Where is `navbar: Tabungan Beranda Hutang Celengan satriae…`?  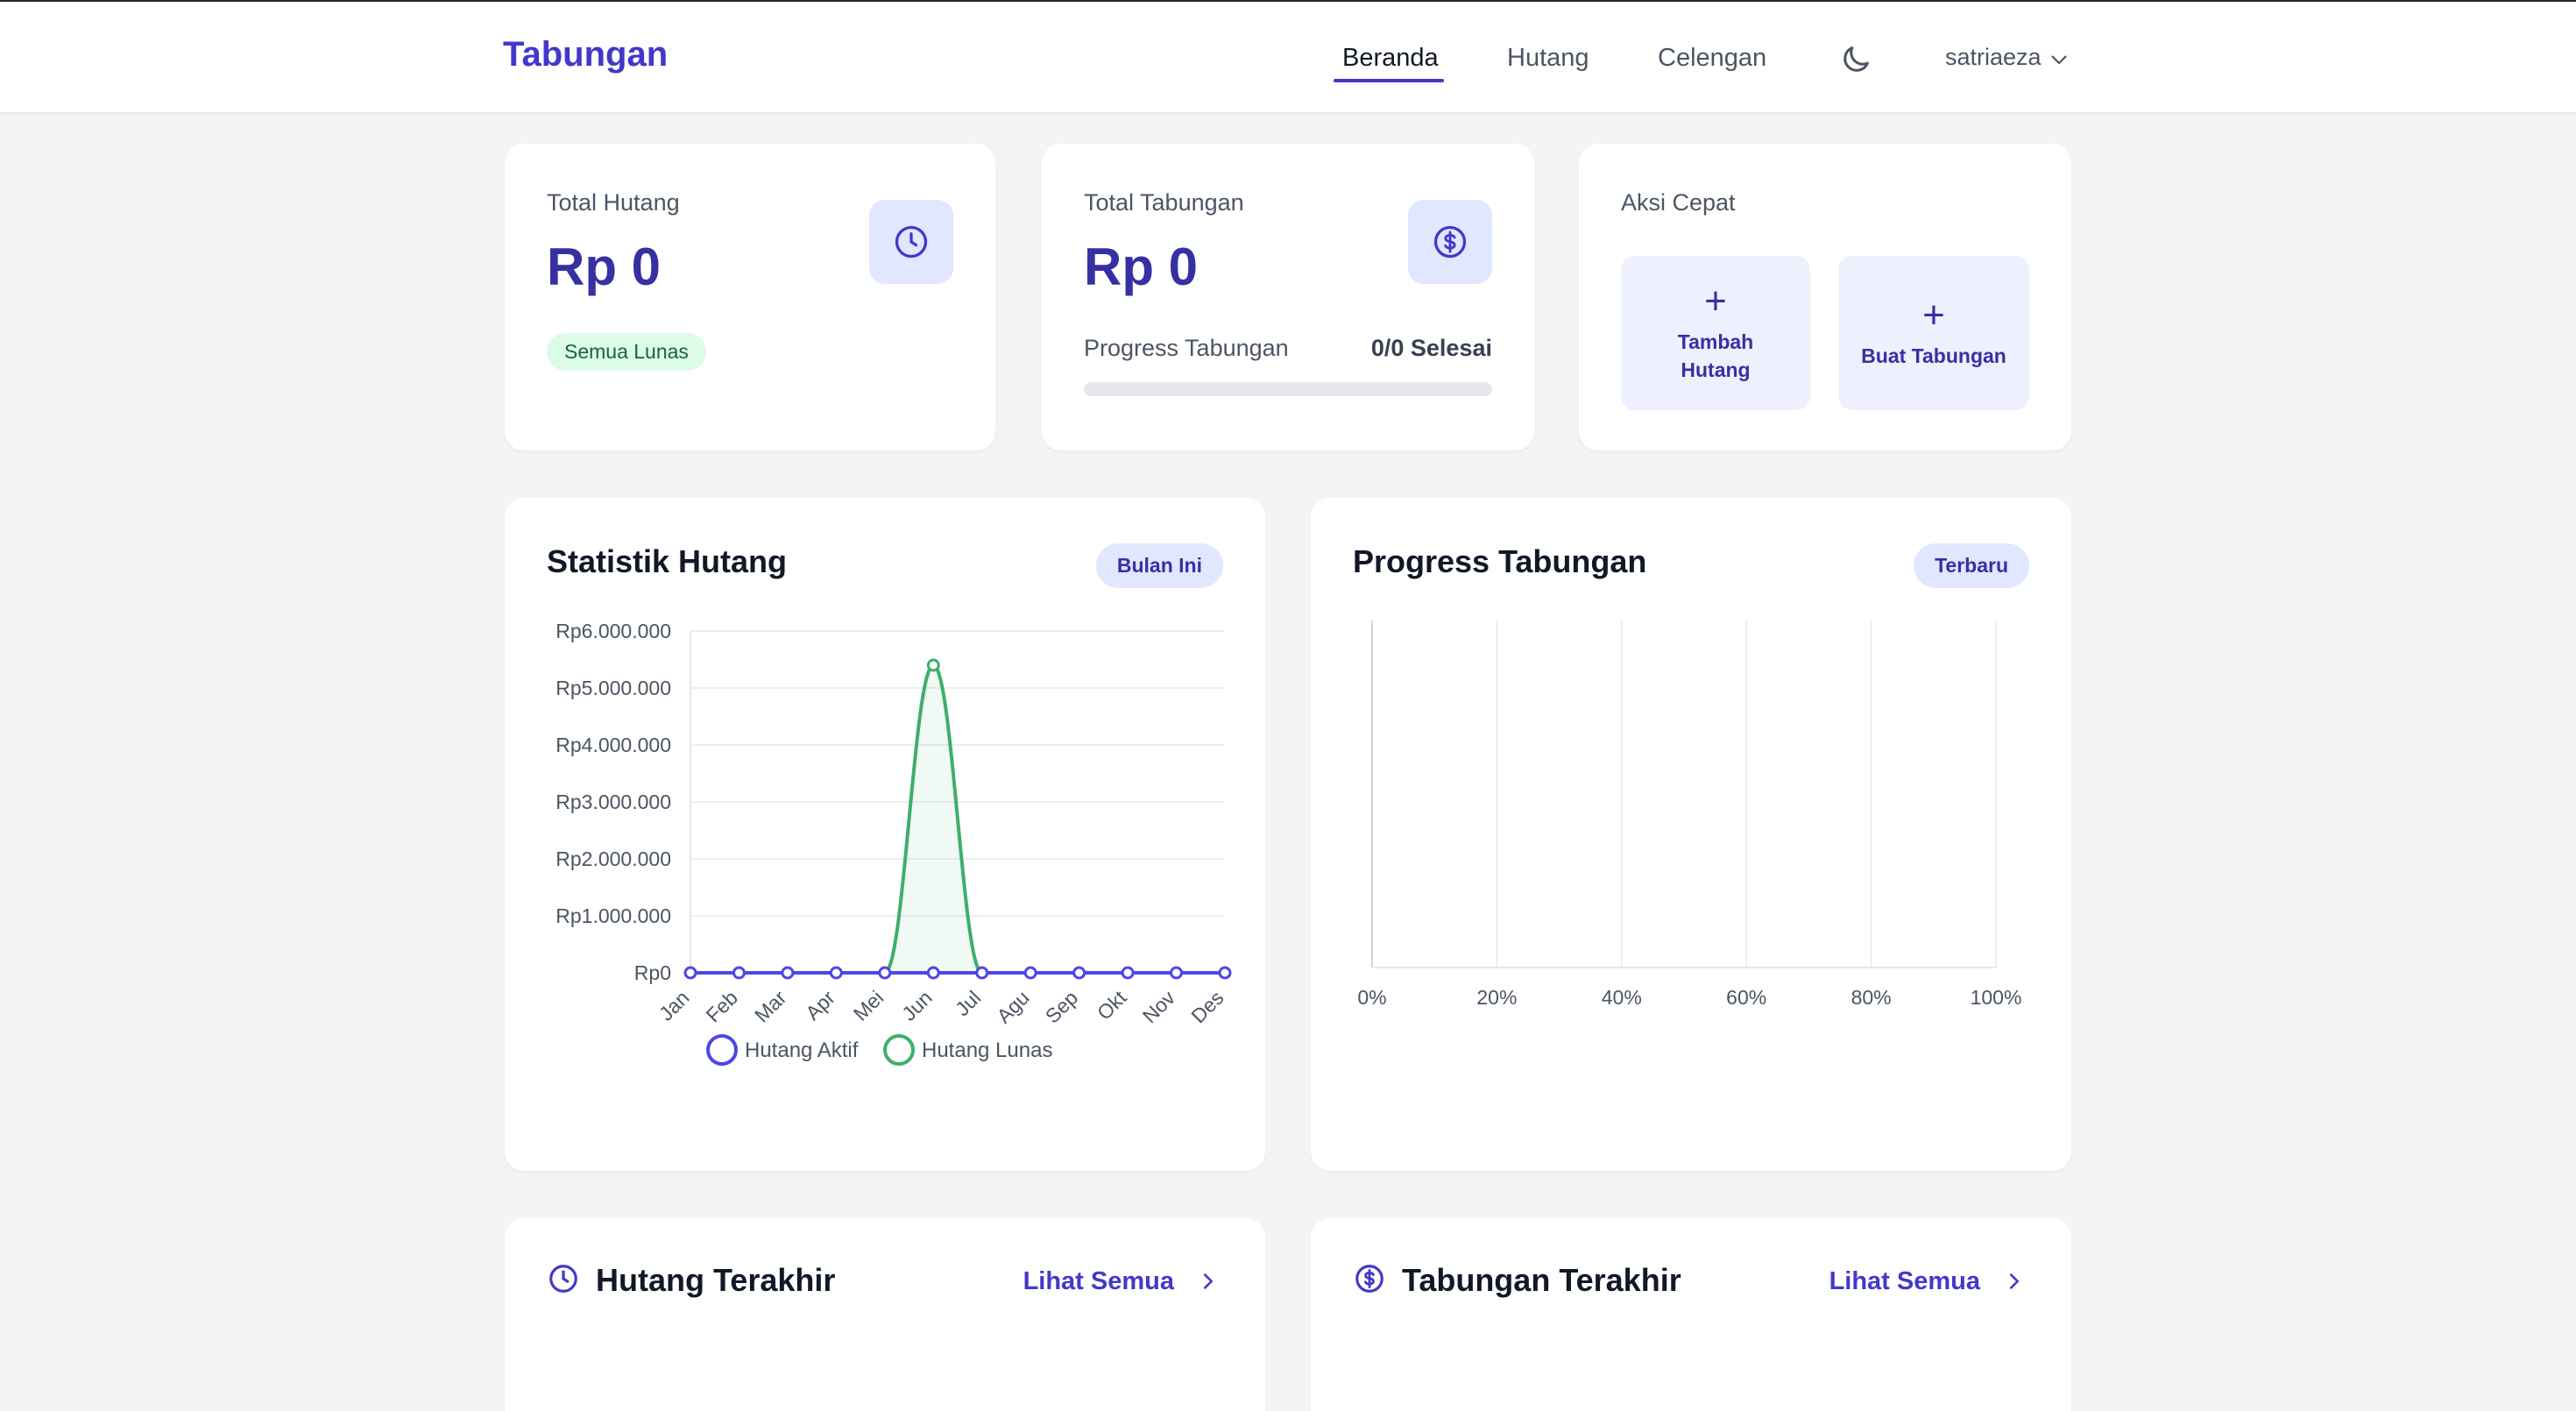
navbar: Tabungan Beranda Hutang Celengan satriae… is located at coordinates (1288, 58).